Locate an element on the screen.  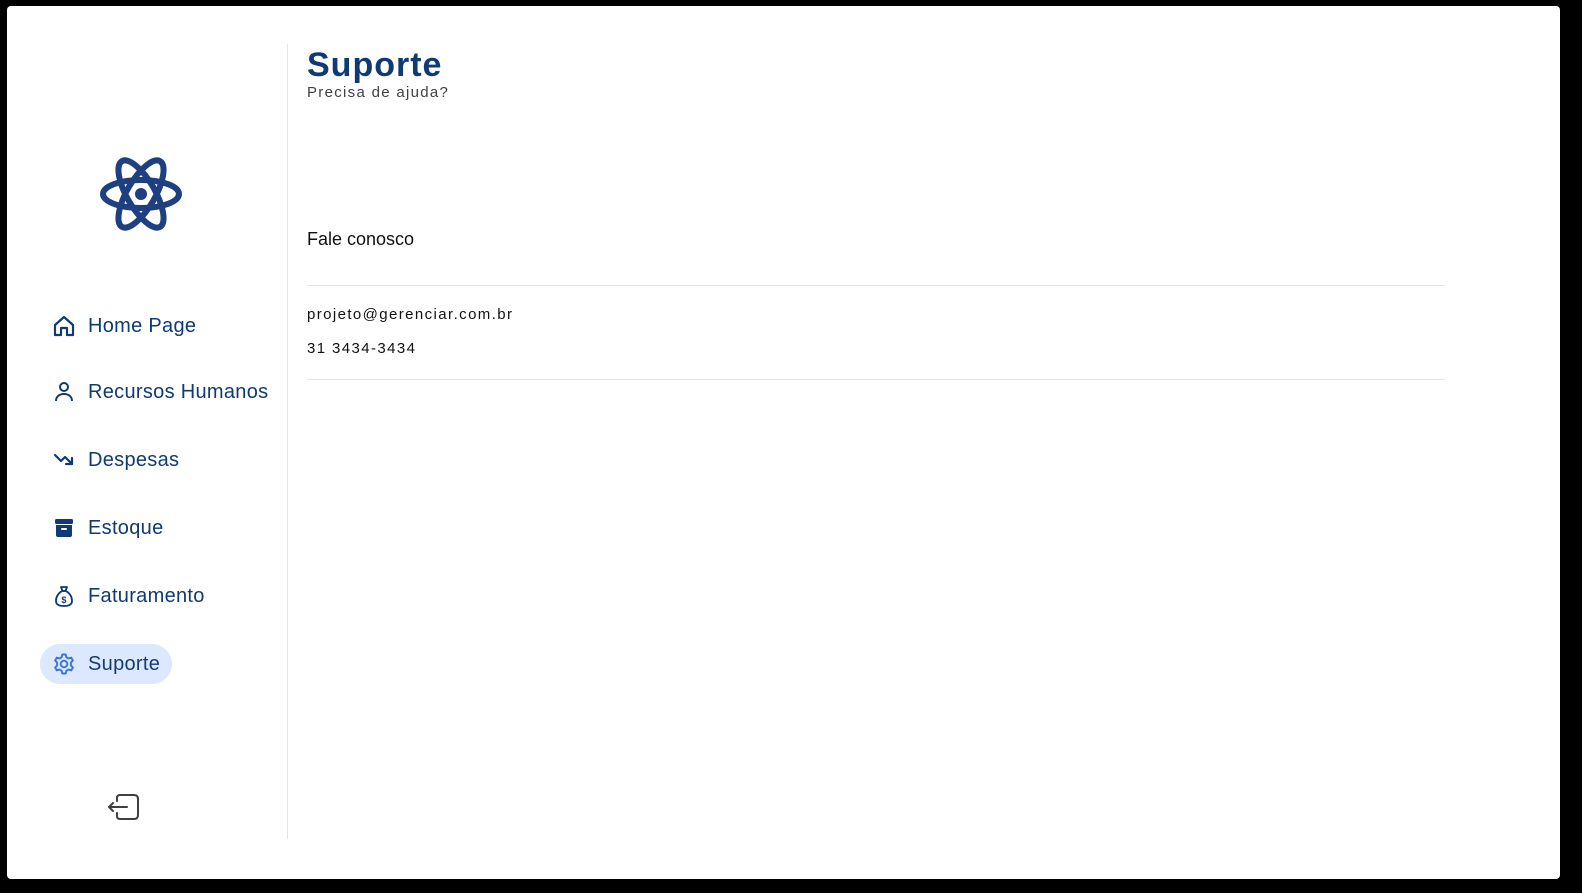
sidebar-item-home-page: Home Page is located at coordinates (124, 326).